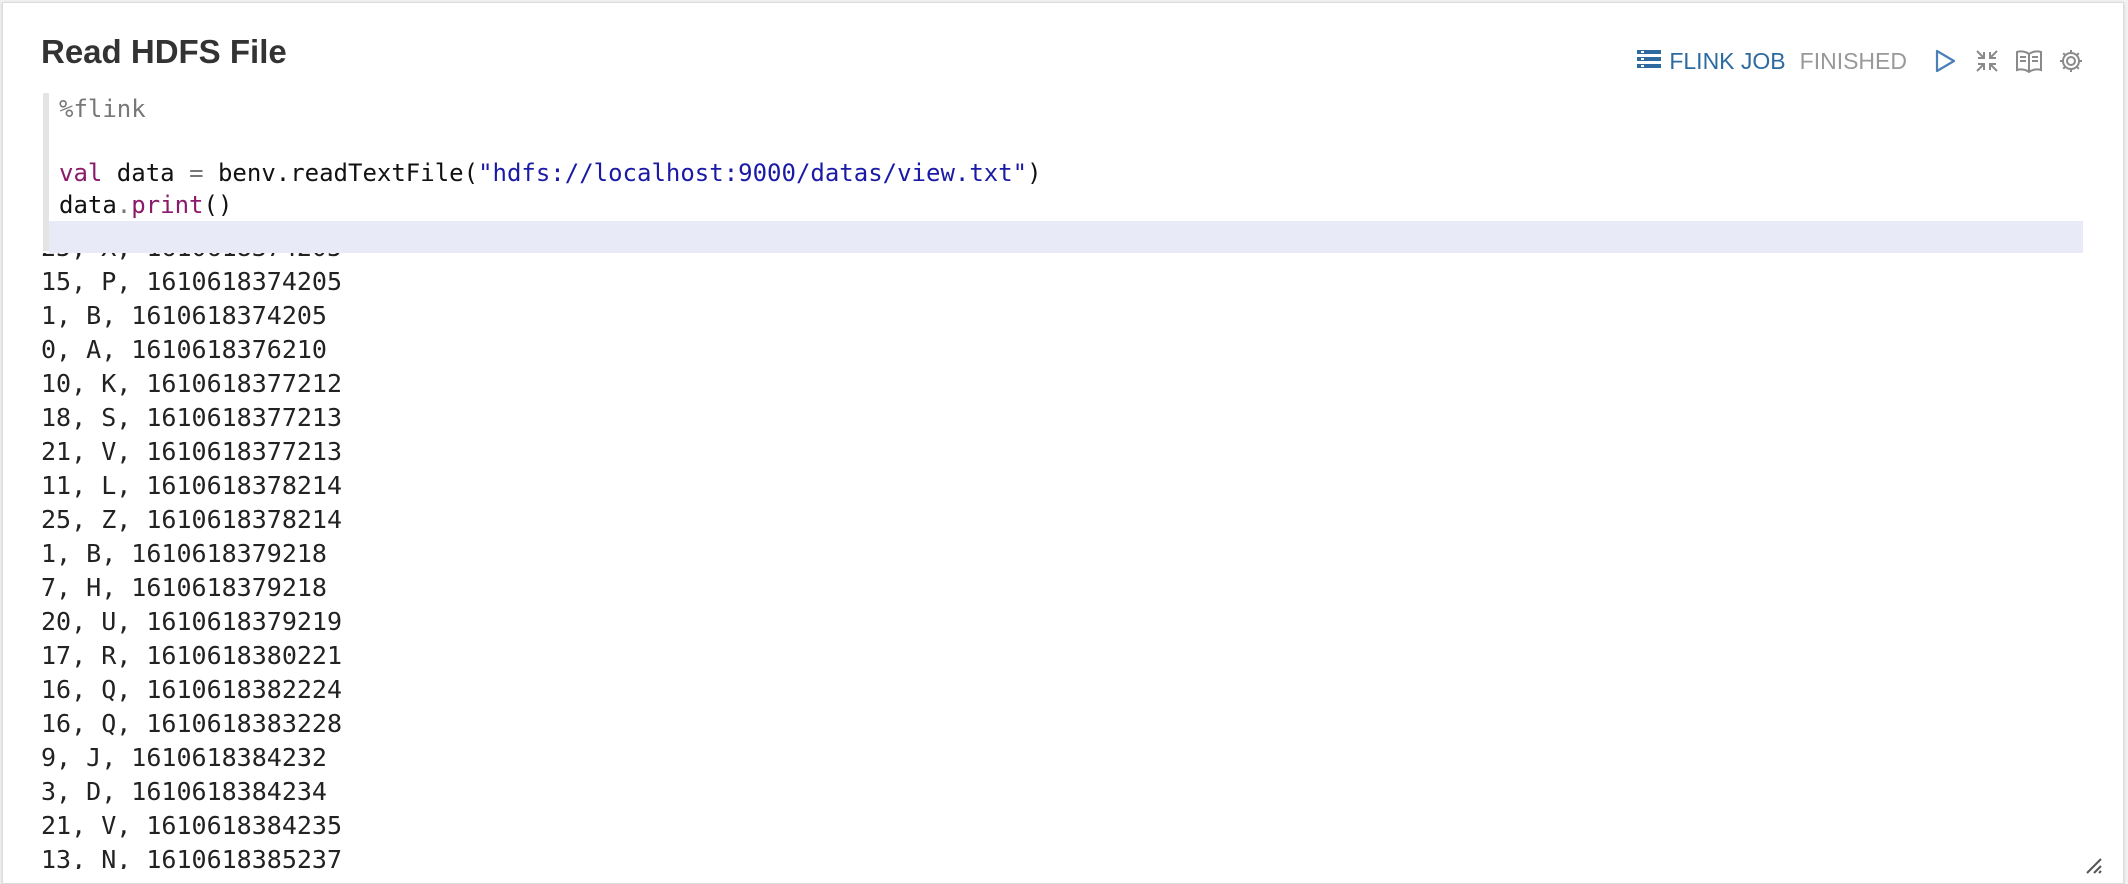 This screenshot has width=2128, height=884. What do you see at coordinates (164, 52) in the screenshot?
I see `paragraph-title: Read HDFS File` at bounding box center [164, 52].